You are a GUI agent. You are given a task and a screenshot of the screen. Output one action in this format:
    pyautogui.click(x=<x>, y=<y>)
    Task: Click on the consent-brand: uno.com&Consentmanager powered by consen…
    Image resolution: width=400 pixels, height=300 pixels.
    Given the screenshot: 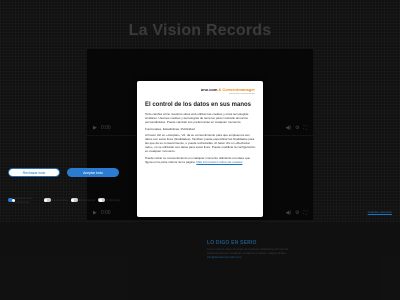 What is the action you would take?
    pyautogui.click(x=228, y=91)
    